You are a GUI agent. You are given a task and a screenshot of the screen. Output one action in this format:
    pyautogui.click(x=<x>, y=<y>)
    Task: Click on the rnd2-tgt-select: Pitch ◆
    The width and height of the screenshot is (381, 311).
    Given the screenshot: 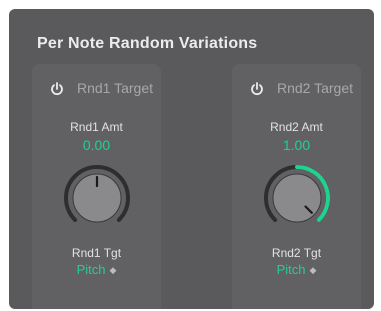 What is the action you would take?
    pyautogui.click(x=296, y=269)
    